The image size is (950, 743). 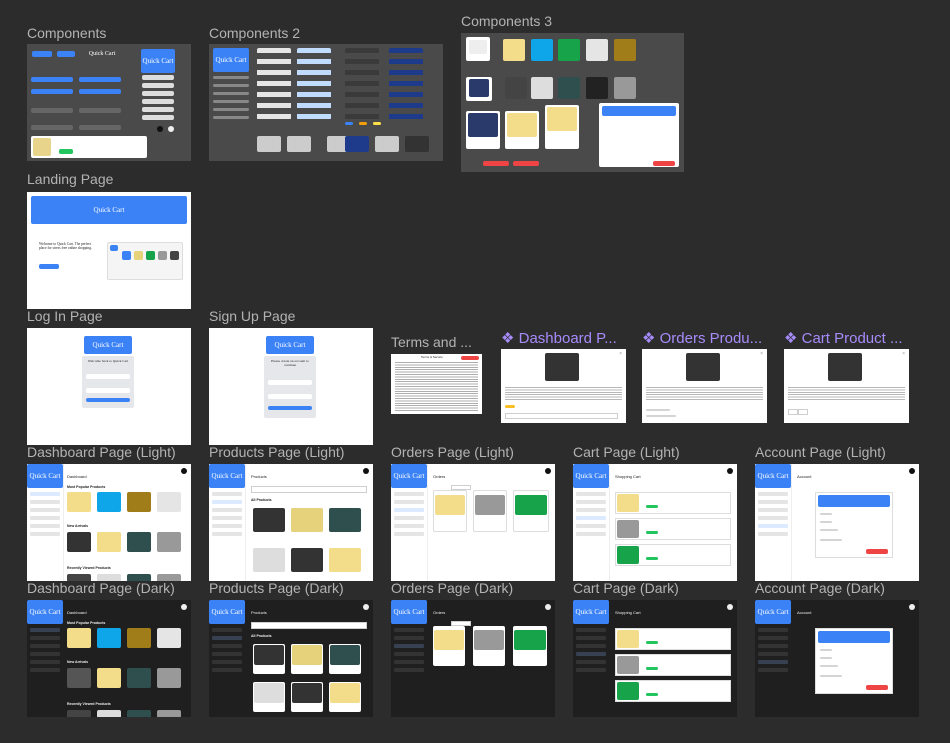 I want to click on dashboard-product-popup: ×, so click(x=563, y=386).